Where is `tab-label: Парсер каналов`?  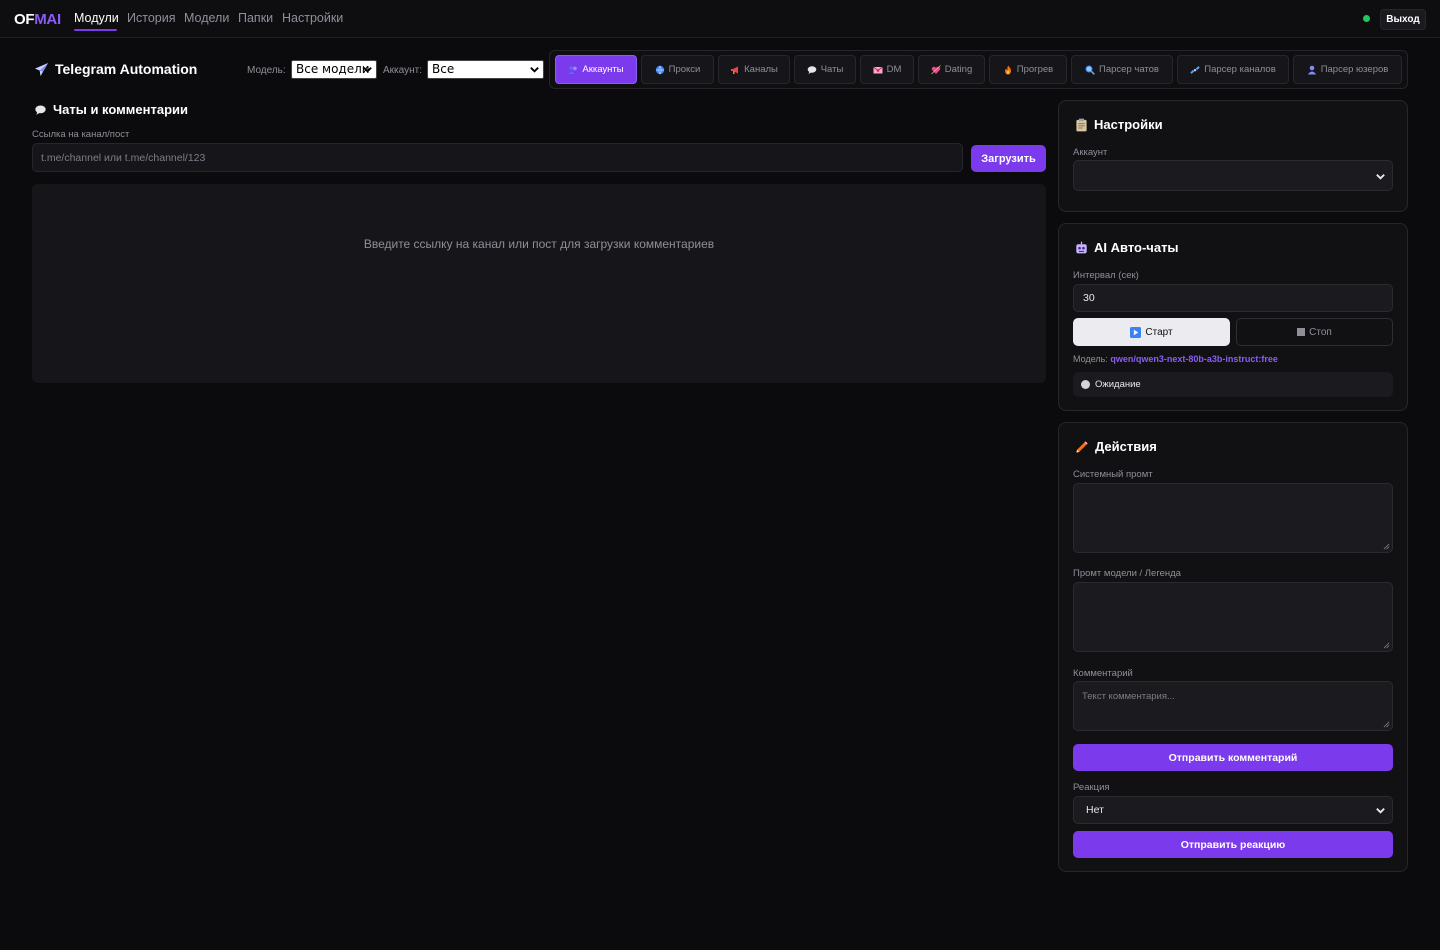 tab-label: Парсер каналов is located at coordinates (1240, 69).